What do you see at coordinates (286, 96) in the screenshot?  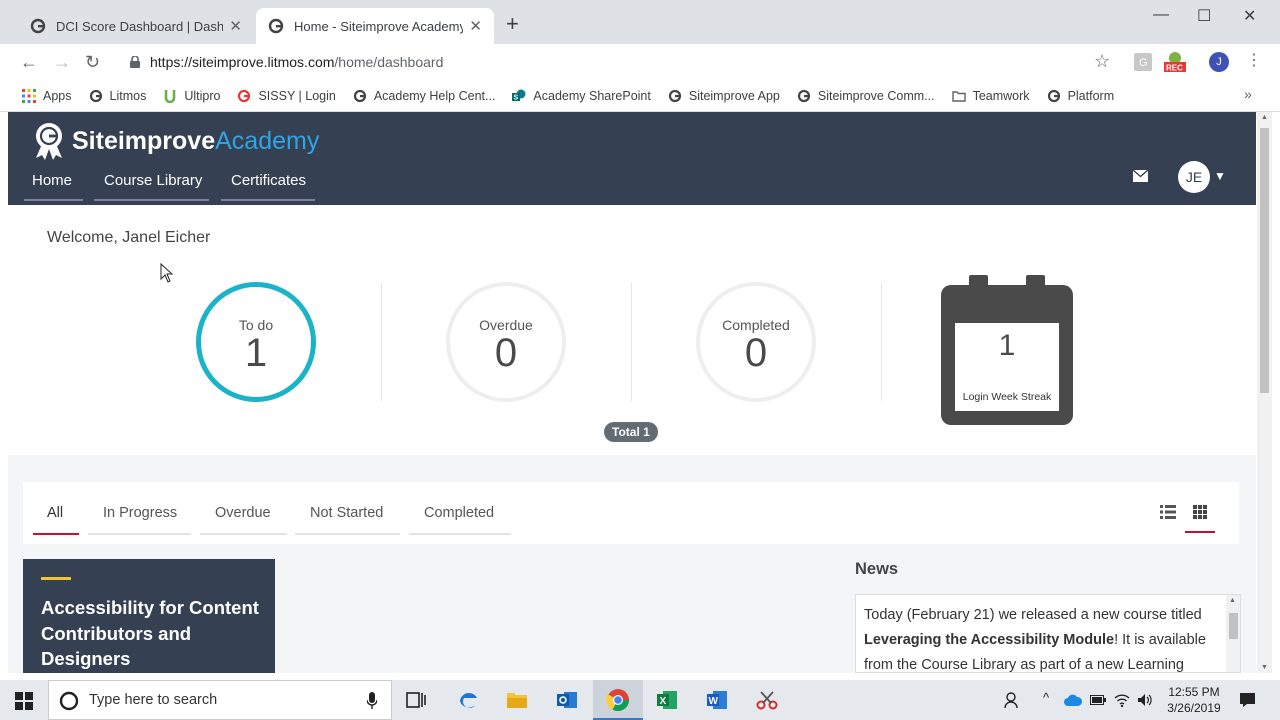 I see `bookmark-sissy-login: SISSY | Login` at bounding box center [286, 96].